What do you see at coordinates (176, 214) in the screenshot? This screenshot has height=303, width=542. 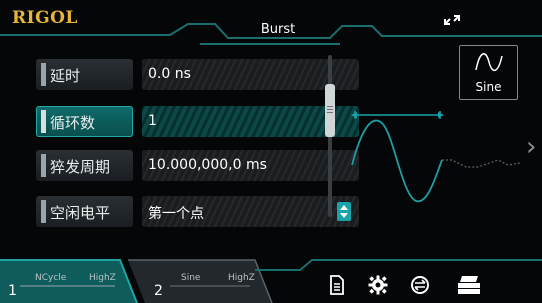 I see `setting-value: 第一个点` at bounding box center [176, 214].